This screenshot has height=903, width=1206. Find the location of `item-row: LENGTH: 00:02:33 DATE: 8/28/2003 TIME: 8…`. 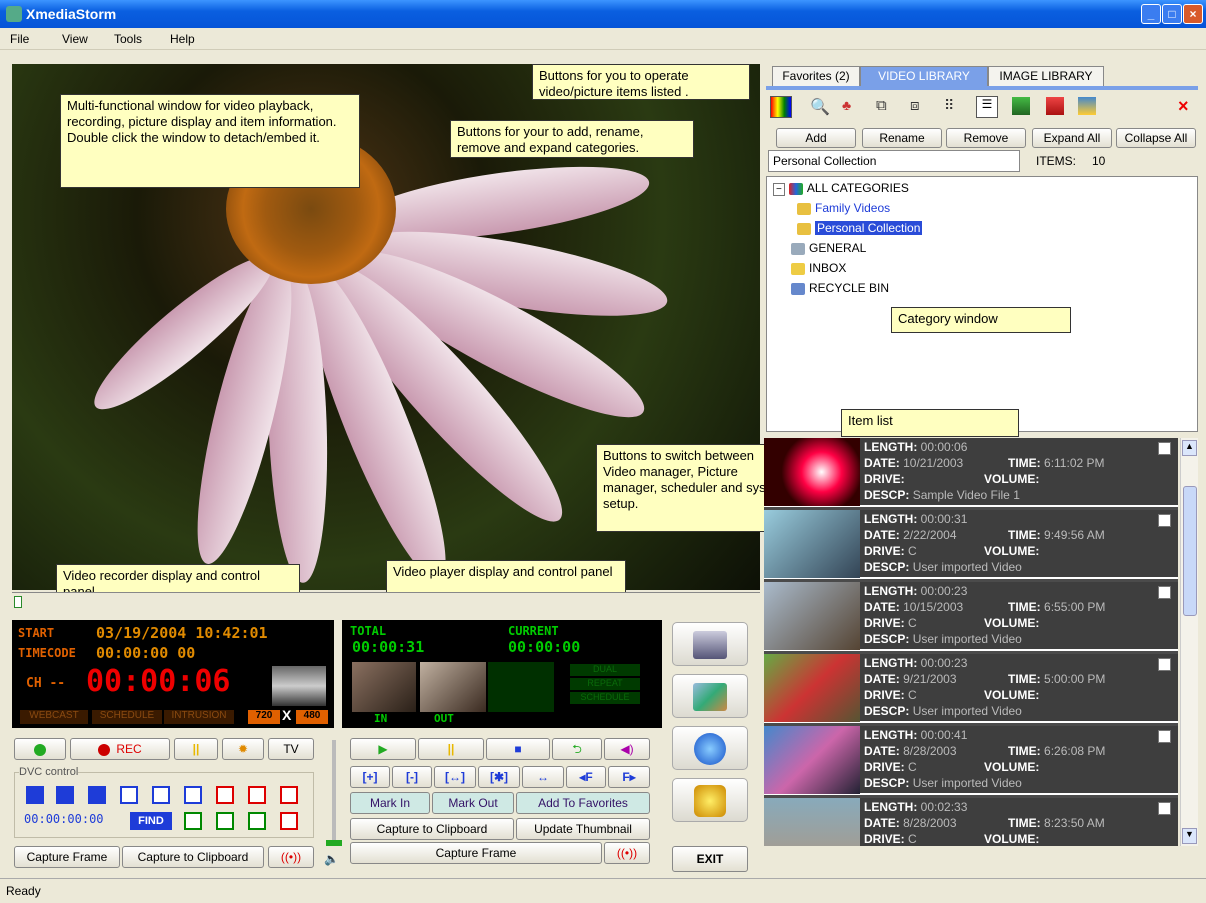

item-row: LENGTH: 00:02:33 DATE: 8/28/2003 TIME: 8… is located at coordinates (971, 822).